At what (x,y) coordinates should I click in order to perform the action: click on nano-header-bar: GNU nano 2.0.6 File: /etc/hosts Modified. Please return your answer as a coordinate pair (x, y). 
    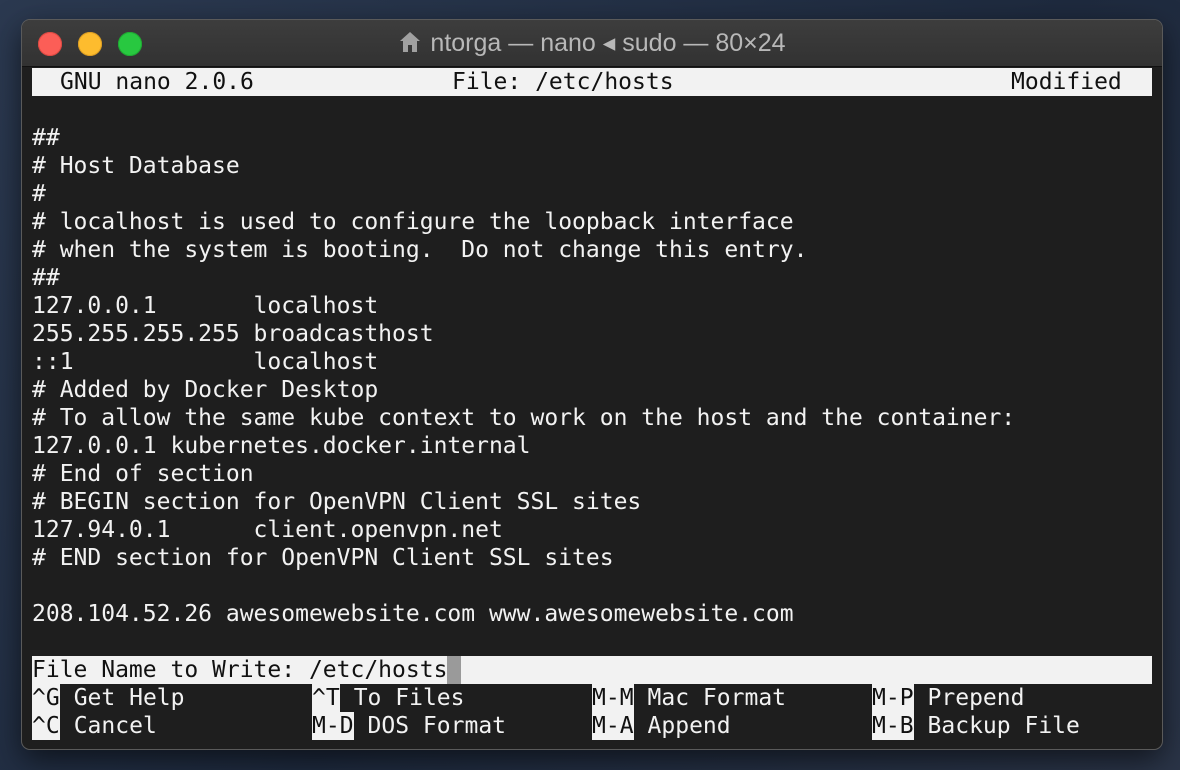
    Looking at the image, I should click on (592, 82).